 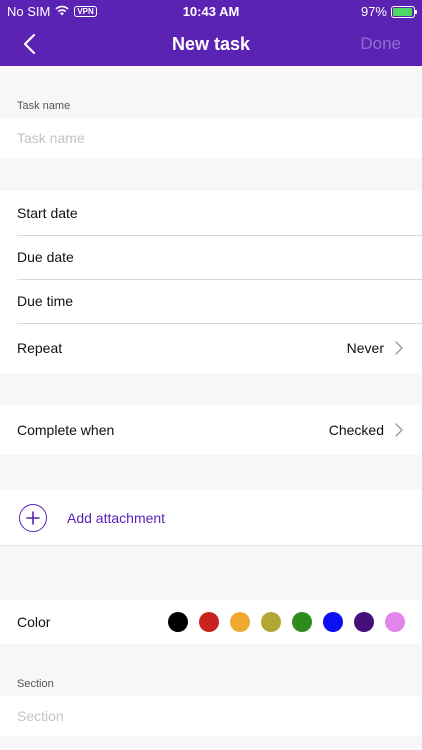 I want to click on page-title: New task, so click(x=211, y=44).